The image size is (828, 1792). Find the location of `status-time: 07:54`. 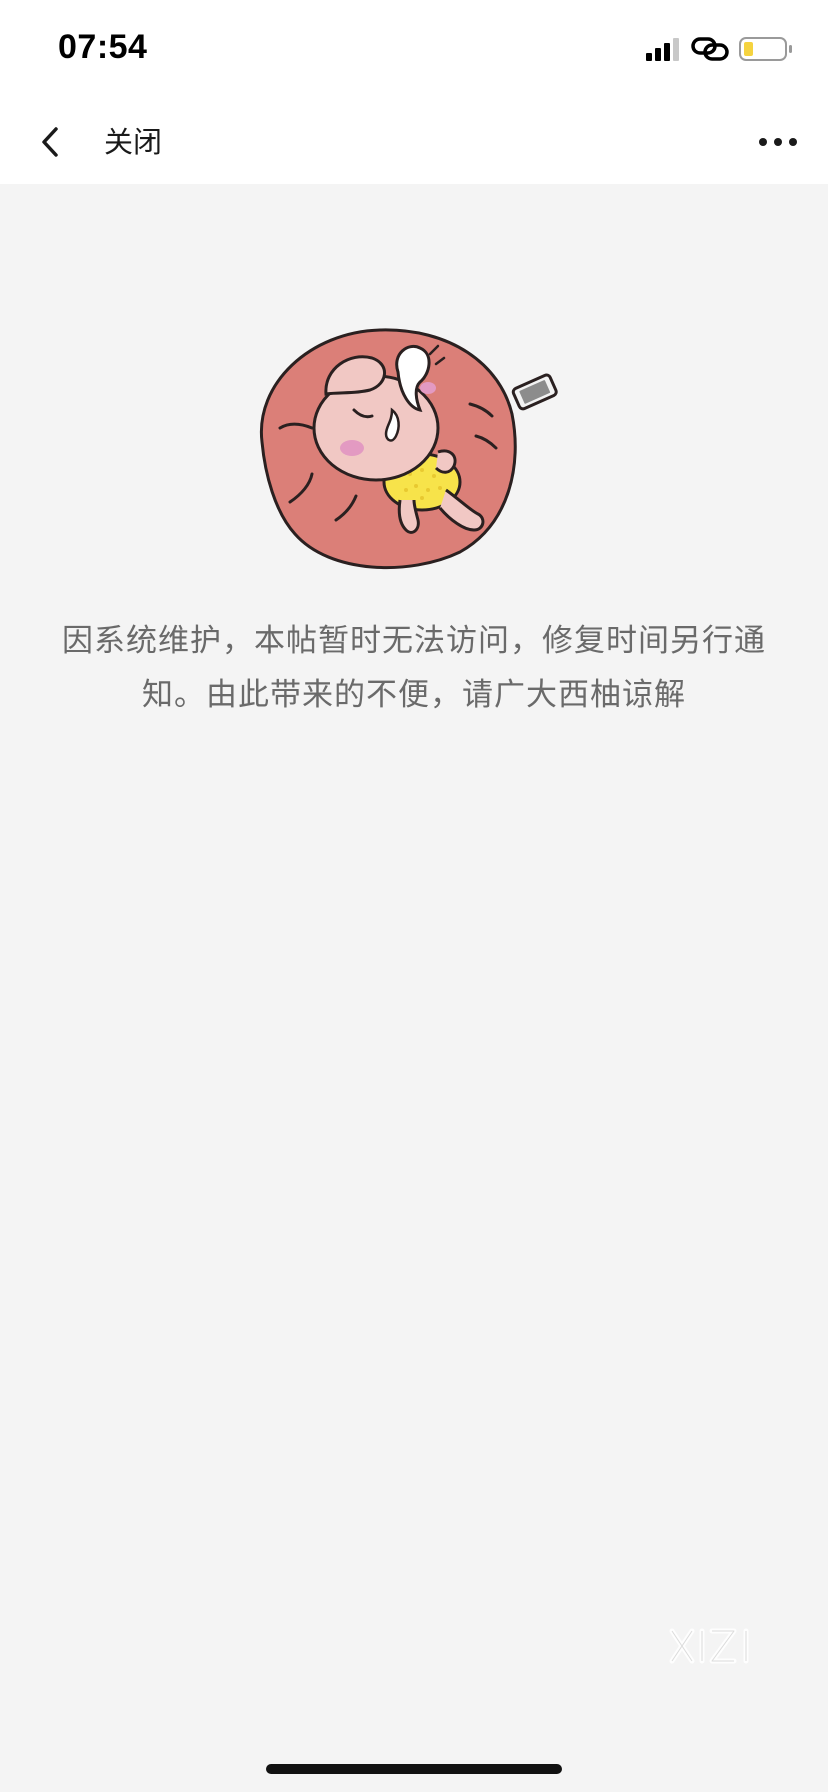

status-time: 07:54 is located at coordinates (103, 47).